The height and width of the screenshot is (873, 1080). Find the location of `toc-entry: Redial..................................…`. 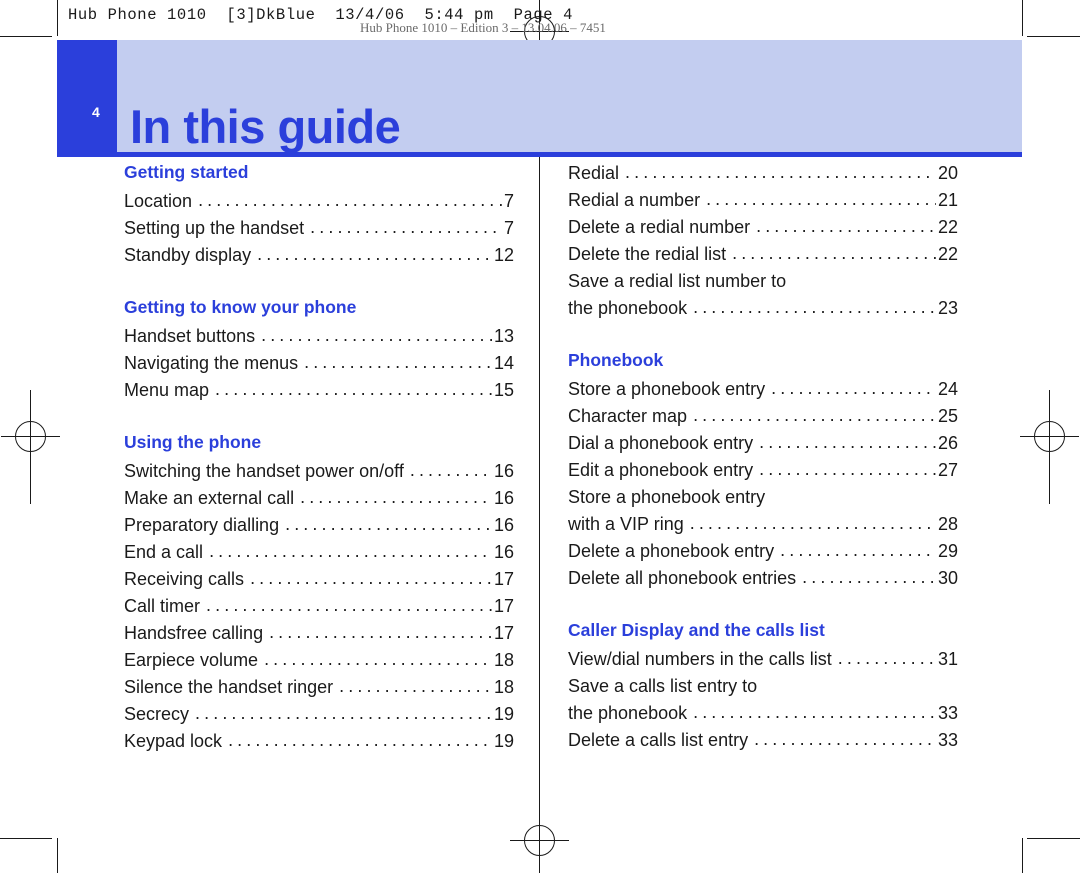

toc-entry: Redial..................................… is located at coordinates (763, 173).